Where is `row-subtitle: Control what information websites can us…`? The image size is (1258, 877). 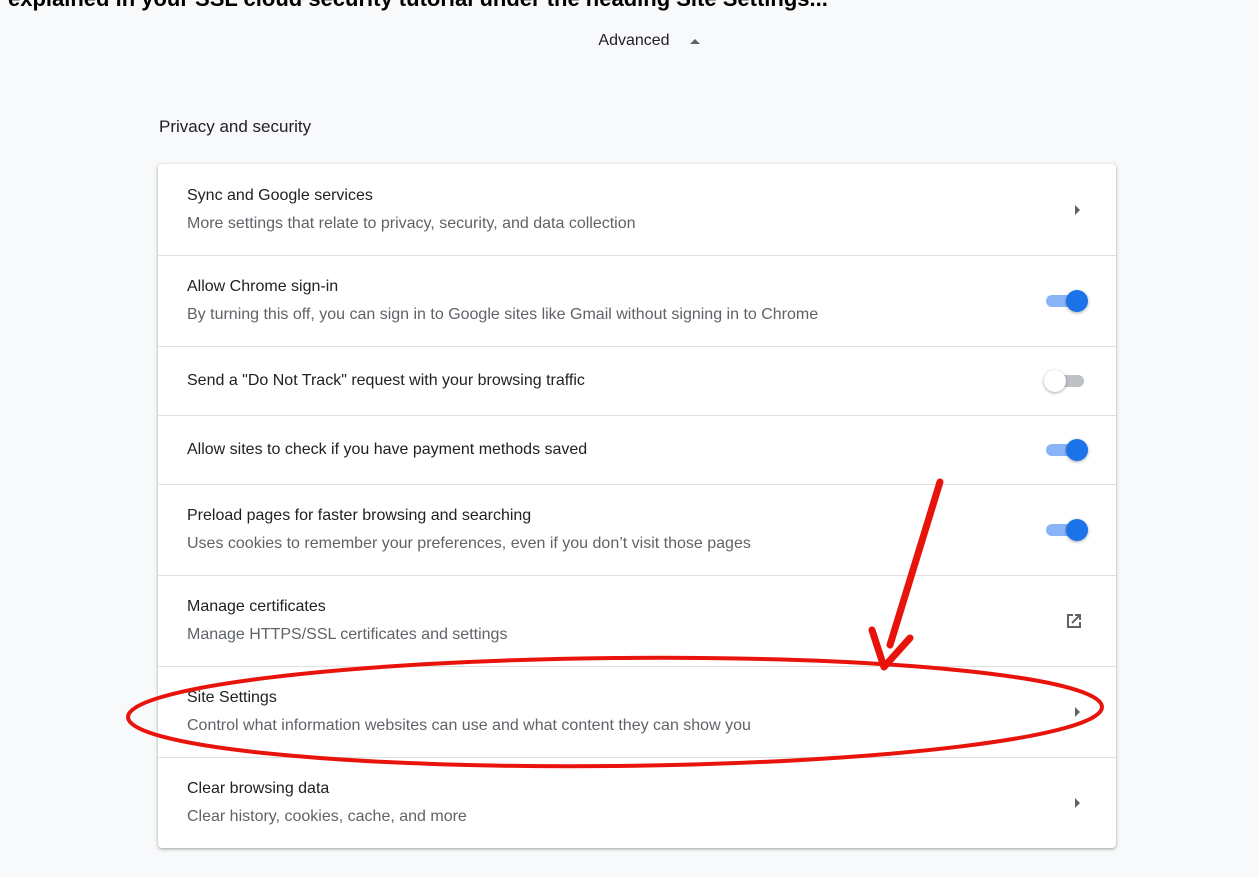 row-subtitle: Control what information websites can us… is located at coordinates (469, 725).